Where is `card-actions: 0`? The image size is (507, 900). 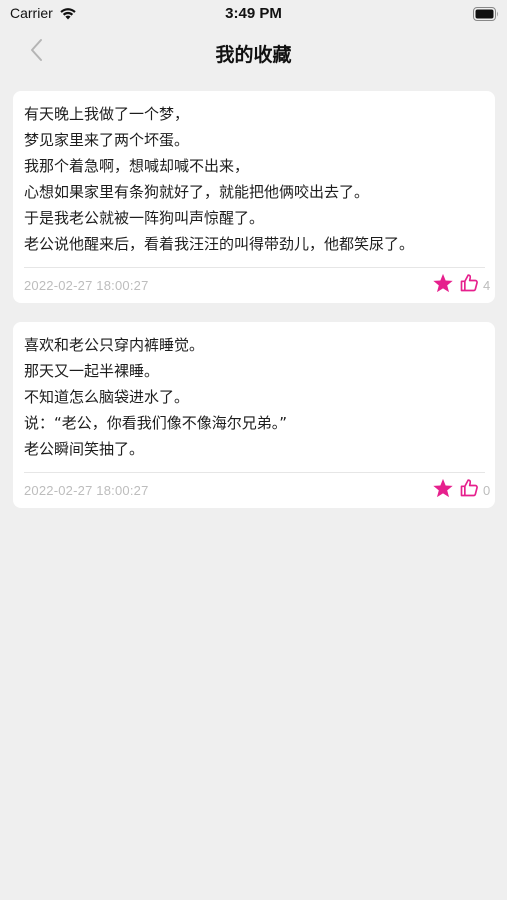
card-actions: 0 is located at coordinates (460, 490).